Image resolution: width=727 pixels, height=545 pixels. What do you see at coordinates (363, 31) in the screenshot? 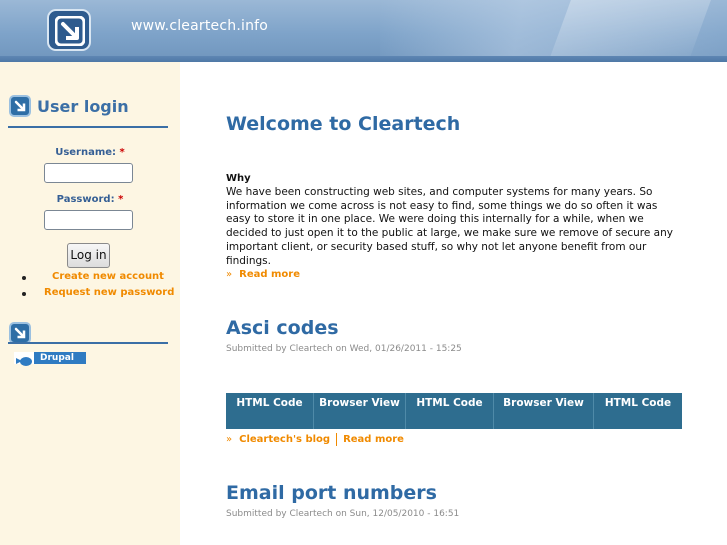
I see `site-header: www.cleartech.info` at bounding box center [363, 31].